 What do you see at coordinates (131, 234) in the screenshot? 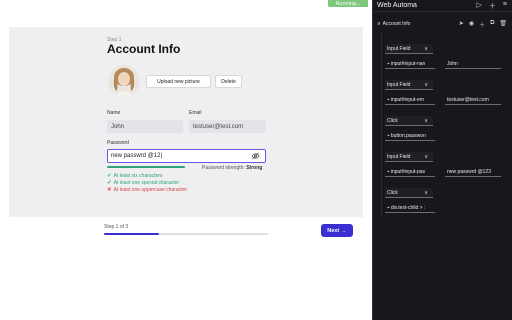
I see `progress-fill` at bounding box center [131, 234].